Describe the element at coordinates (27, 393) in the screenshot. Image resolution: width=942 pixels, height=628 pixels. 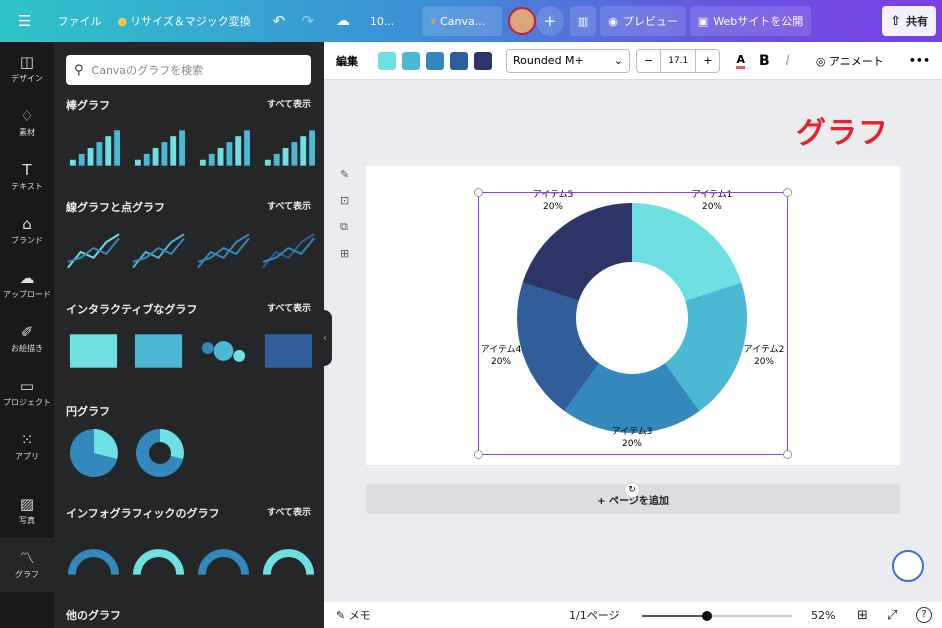
I see `rail-item-folder: ▭ プロジェクト` at that location.